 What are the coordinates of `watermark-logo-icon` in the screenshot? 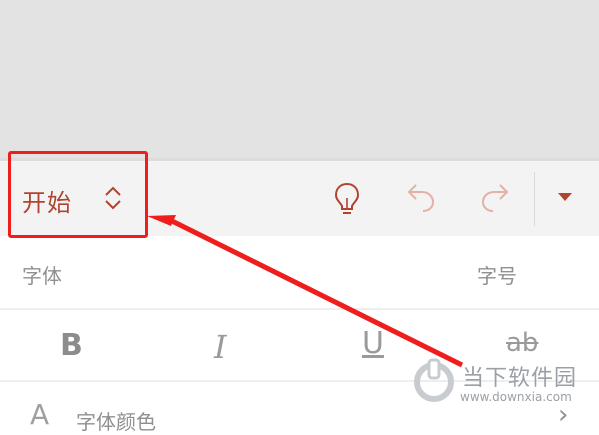 It's located at (434, 380).